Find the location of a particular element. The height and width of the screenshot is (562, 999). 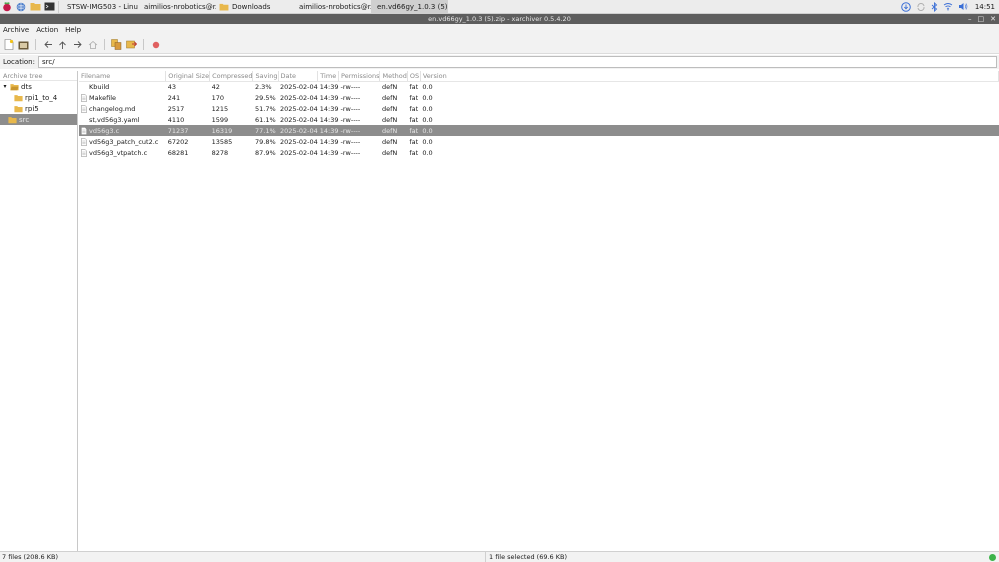

toolbar is located at coordinates (499, 45).